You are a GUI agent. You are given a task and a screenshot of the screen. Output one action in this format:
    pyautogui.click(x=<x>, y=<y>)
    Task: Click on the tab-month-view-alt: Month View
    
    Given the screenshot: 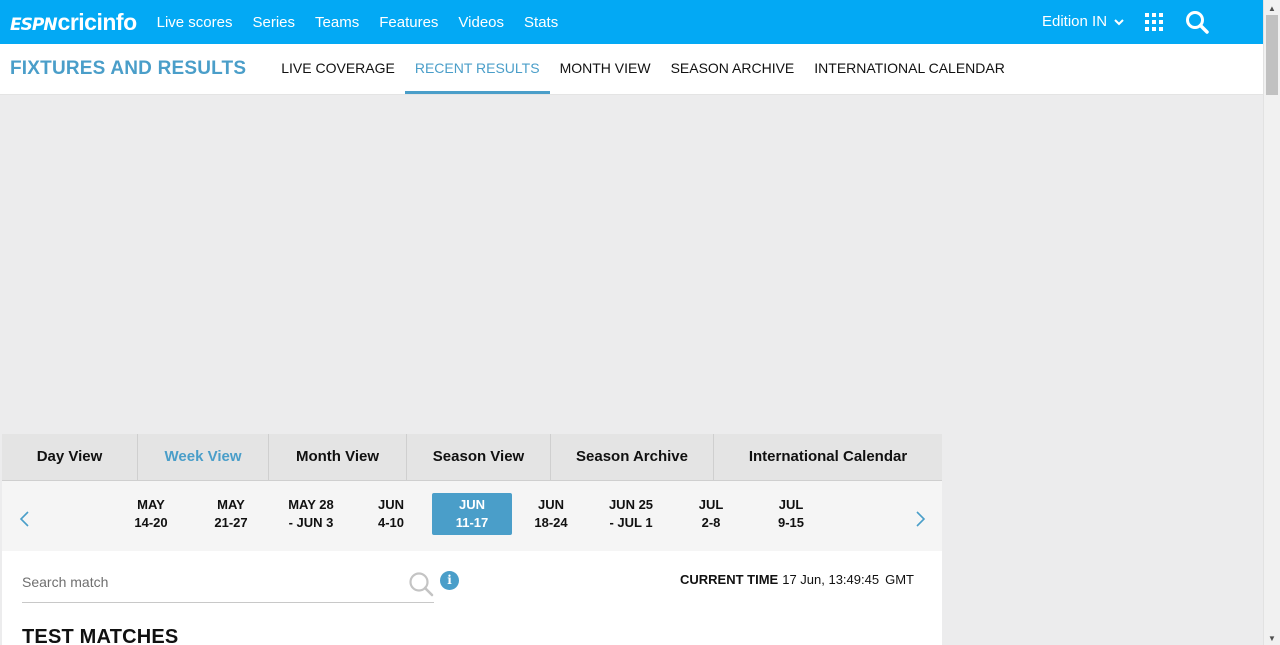 What is the action you would take?
    pyautogui.click(x=338, y=457)
    